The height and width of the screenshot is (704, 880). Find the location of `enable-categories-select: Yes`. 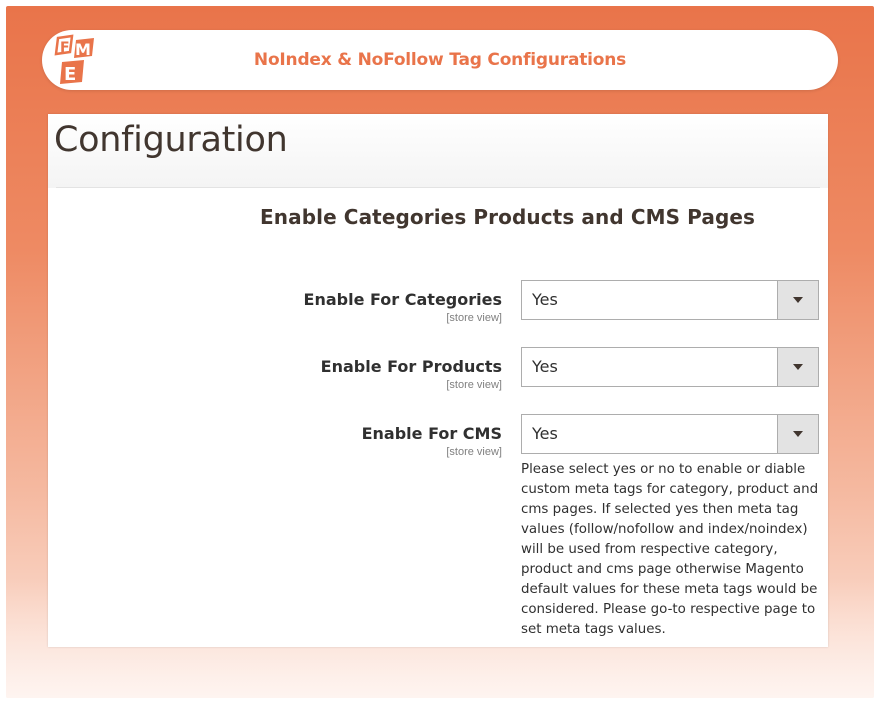

enable-categories-select: Yes is located at coordinates (670, 300).